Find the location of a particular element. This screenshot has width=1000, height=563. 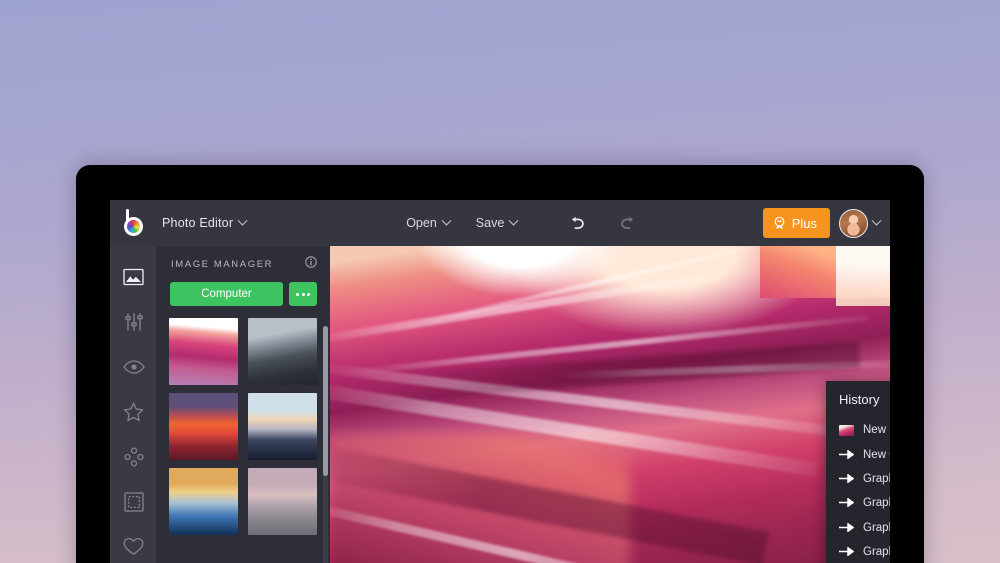

app-logo is located at coordinates (136, 223).